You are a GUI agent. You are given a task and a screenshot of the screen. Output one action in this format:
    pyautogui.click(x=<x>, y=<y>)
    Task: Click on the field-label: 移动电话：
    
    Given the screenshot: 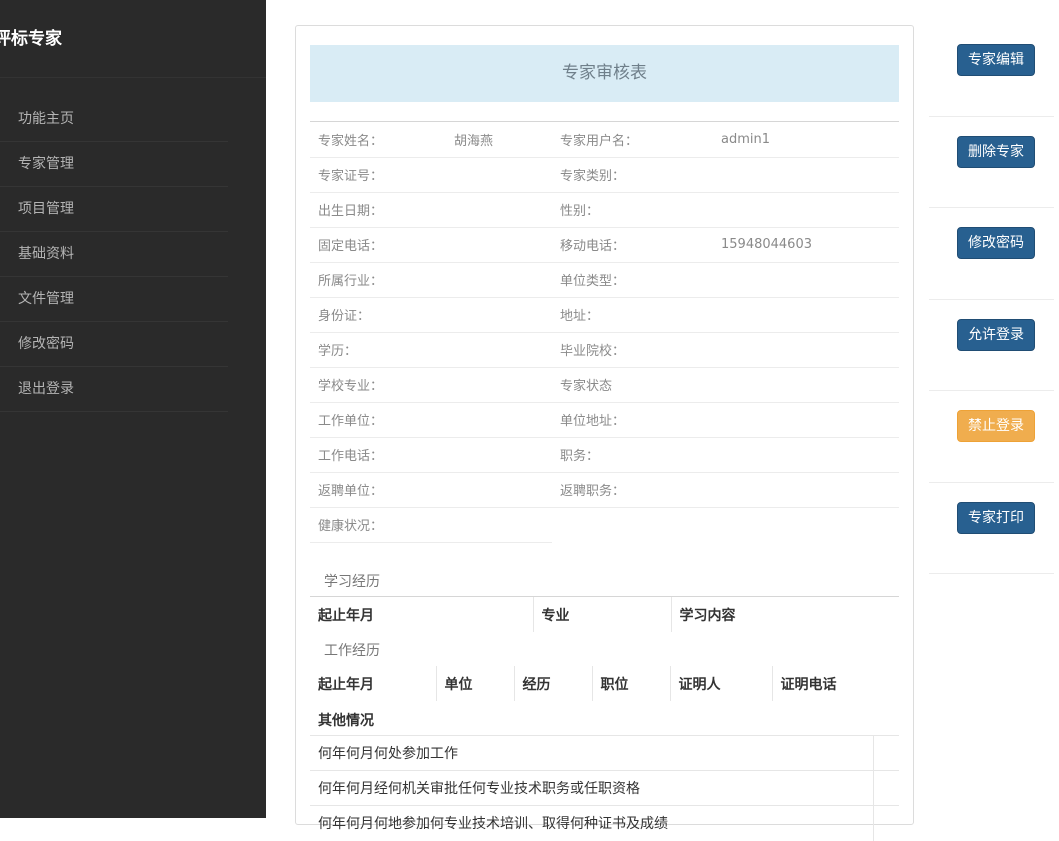 What is the action you would take?
    pyautogui.click(x=636, y=245)
    